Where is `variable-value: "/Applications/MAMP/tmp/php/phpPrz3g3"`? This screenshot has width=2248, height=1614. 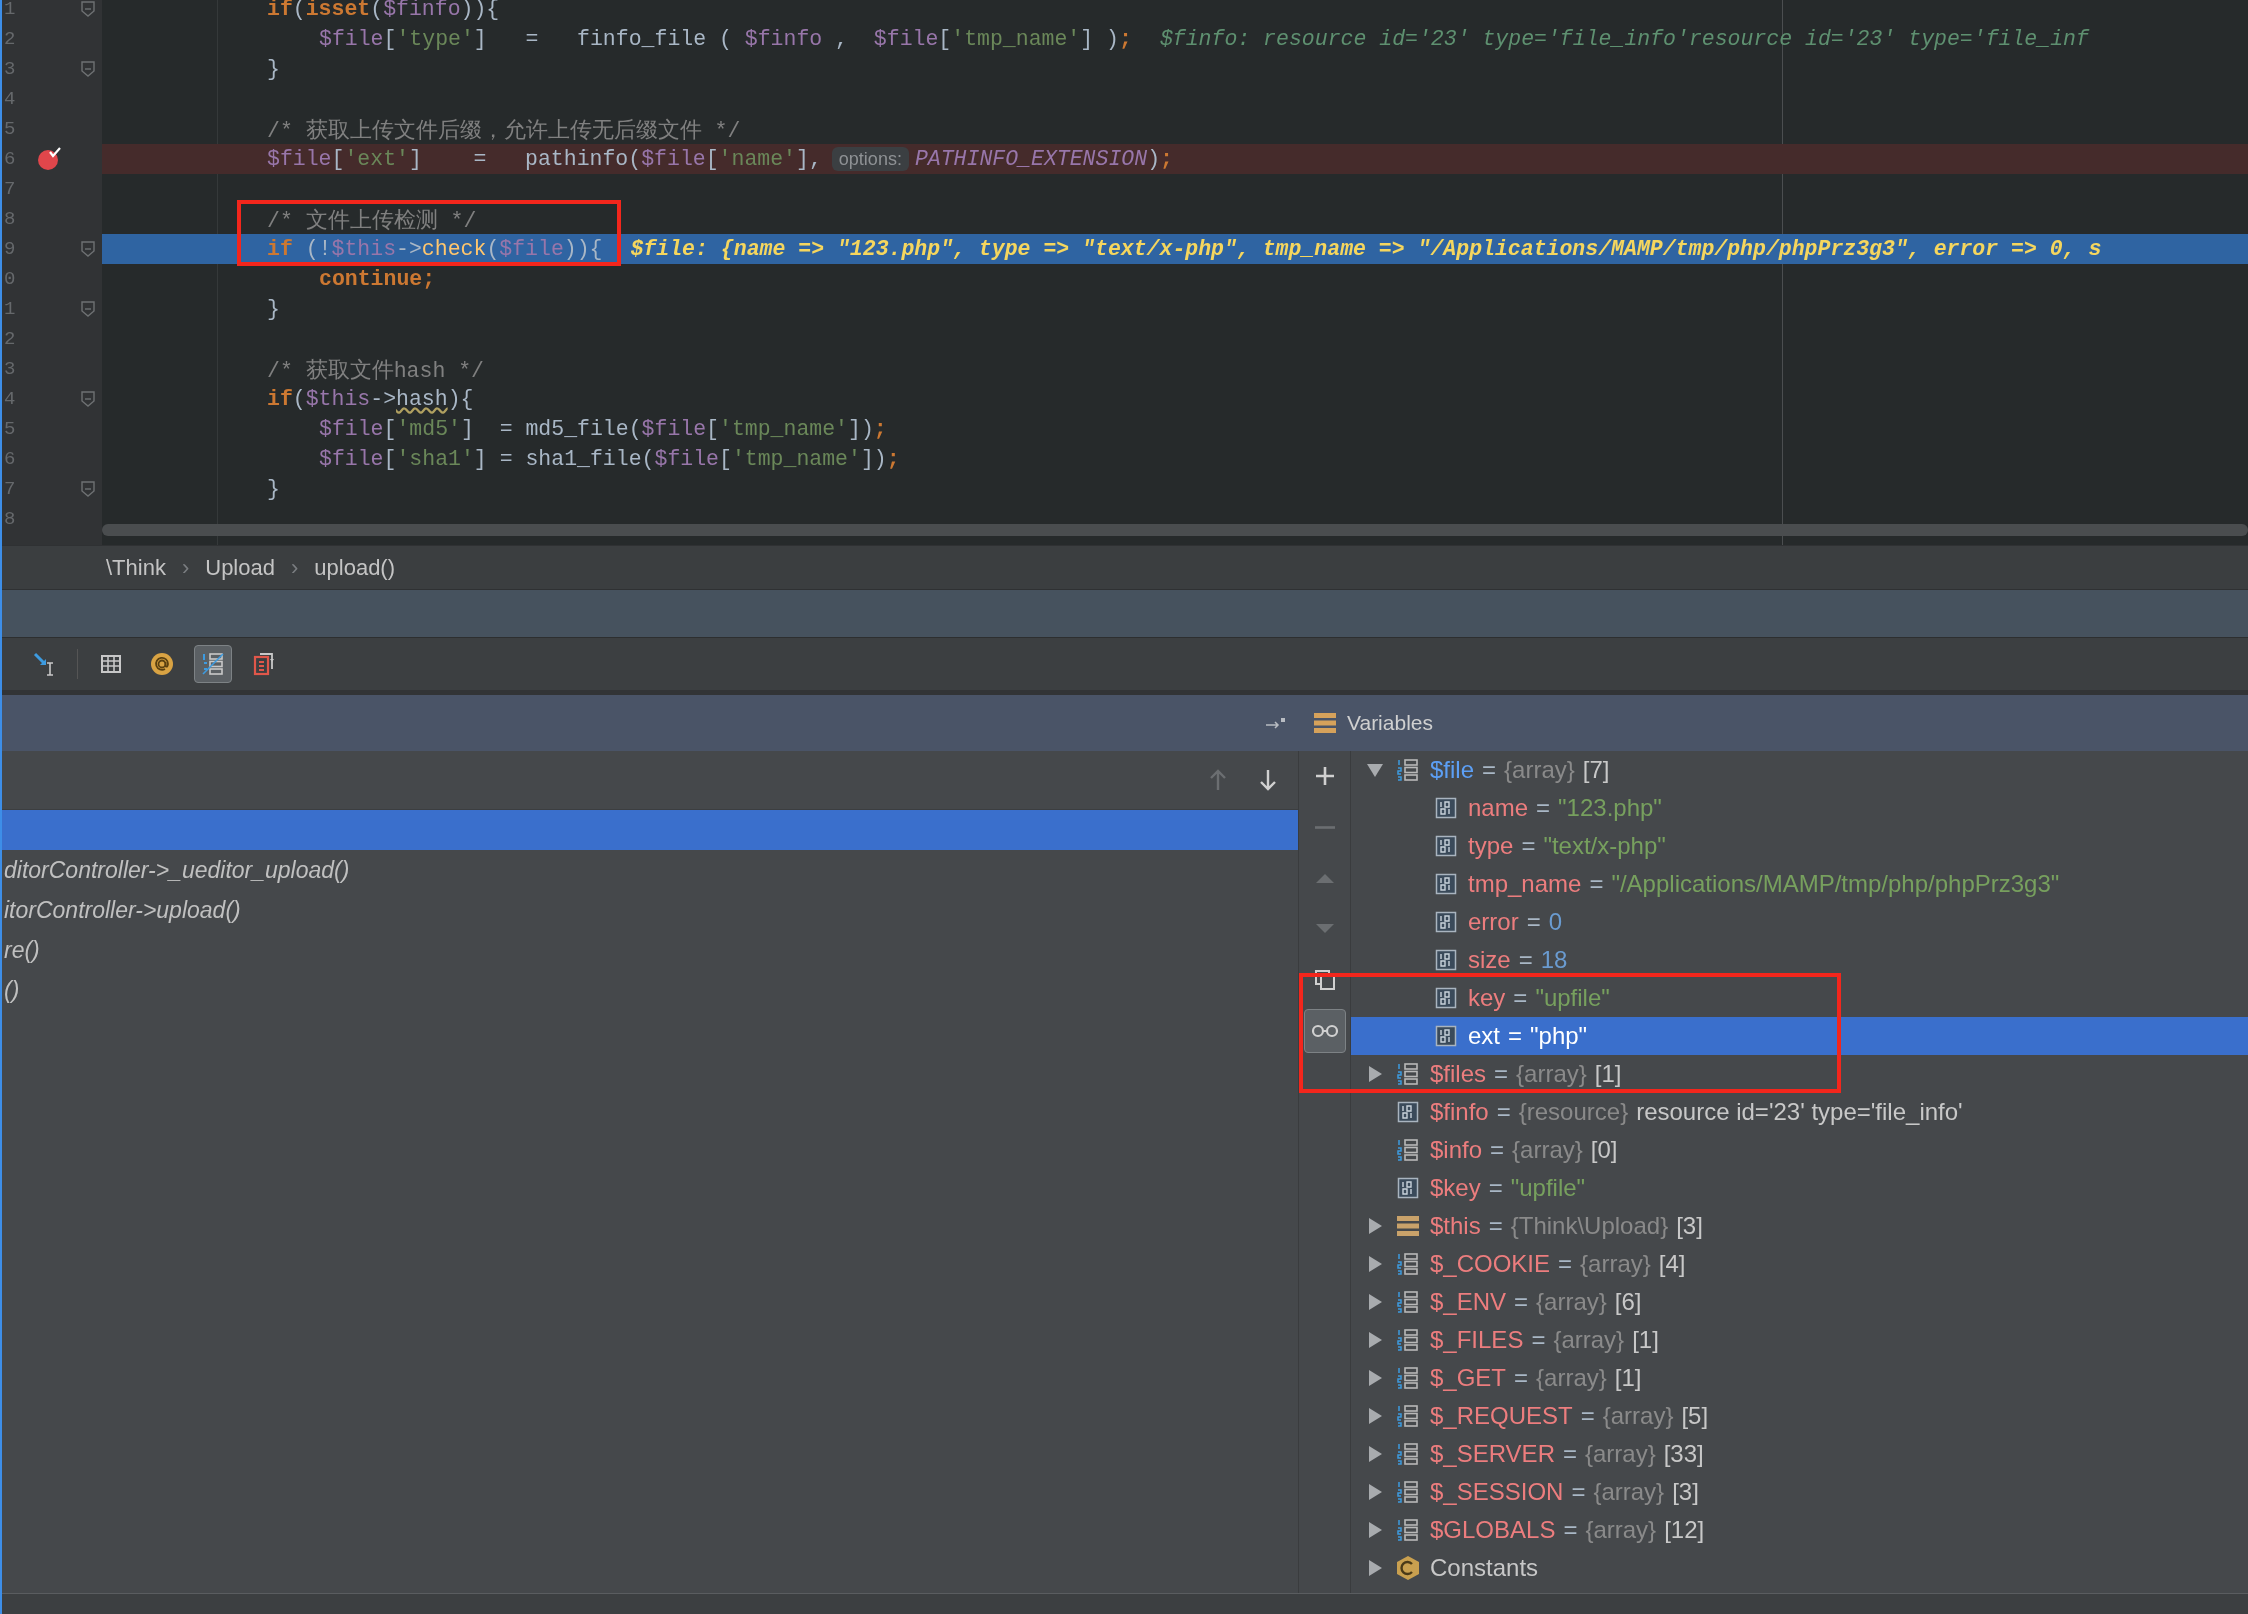
variable-value: "/Applications/MAMP/tmp/php/phpPrz3g3" is located at coordinates (1835, 884).